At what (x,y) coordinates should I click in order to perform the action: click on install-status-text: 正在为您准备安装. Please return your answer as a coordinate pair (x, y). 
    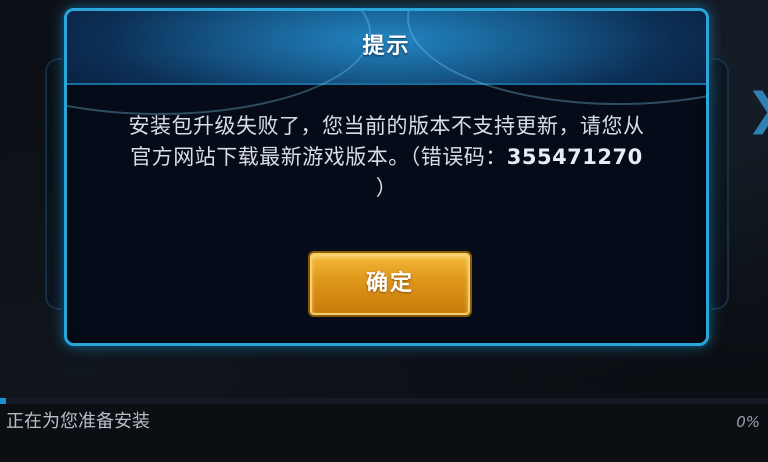
    Looking at the image, I should click on (78, 421).